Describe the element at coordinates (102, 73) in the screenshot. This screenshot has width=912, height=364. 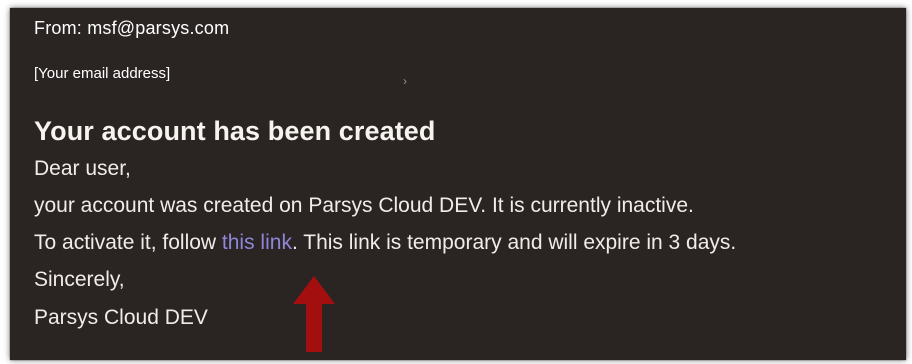
I see `recipient-line: [Your email address]` at that location.